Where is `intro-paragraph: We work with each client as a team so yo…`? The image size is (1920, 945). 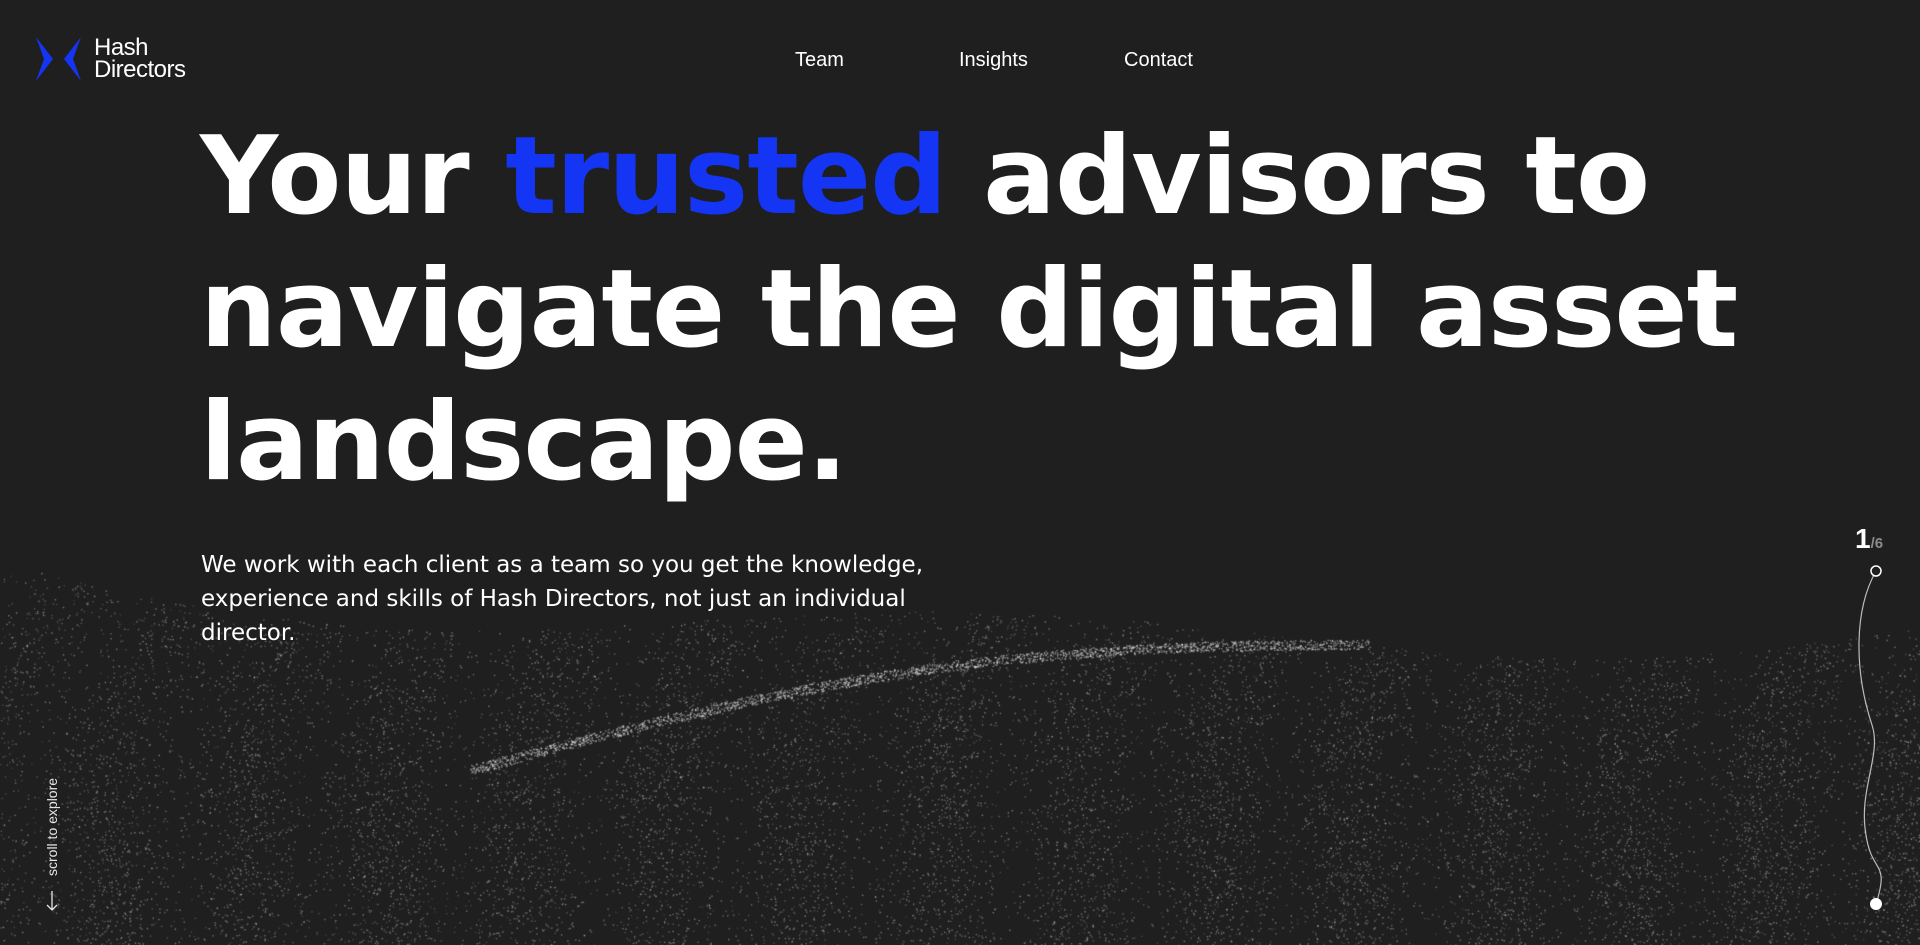 intro-paragraph: We work with each client as a team so yo… is located at coordinates (562, 599).